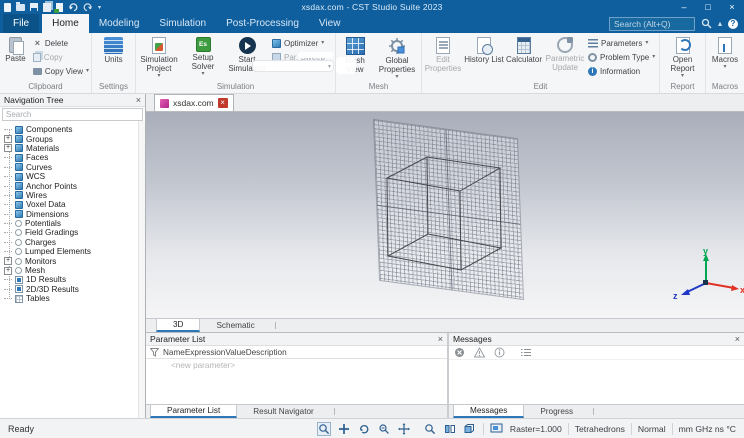 Image resolution: width=744 pixels, height=438 pixels. What do you see at coordinates (7, 7) in the screenshot?
I see `new-file-icon` at bounding box center [7, 7].